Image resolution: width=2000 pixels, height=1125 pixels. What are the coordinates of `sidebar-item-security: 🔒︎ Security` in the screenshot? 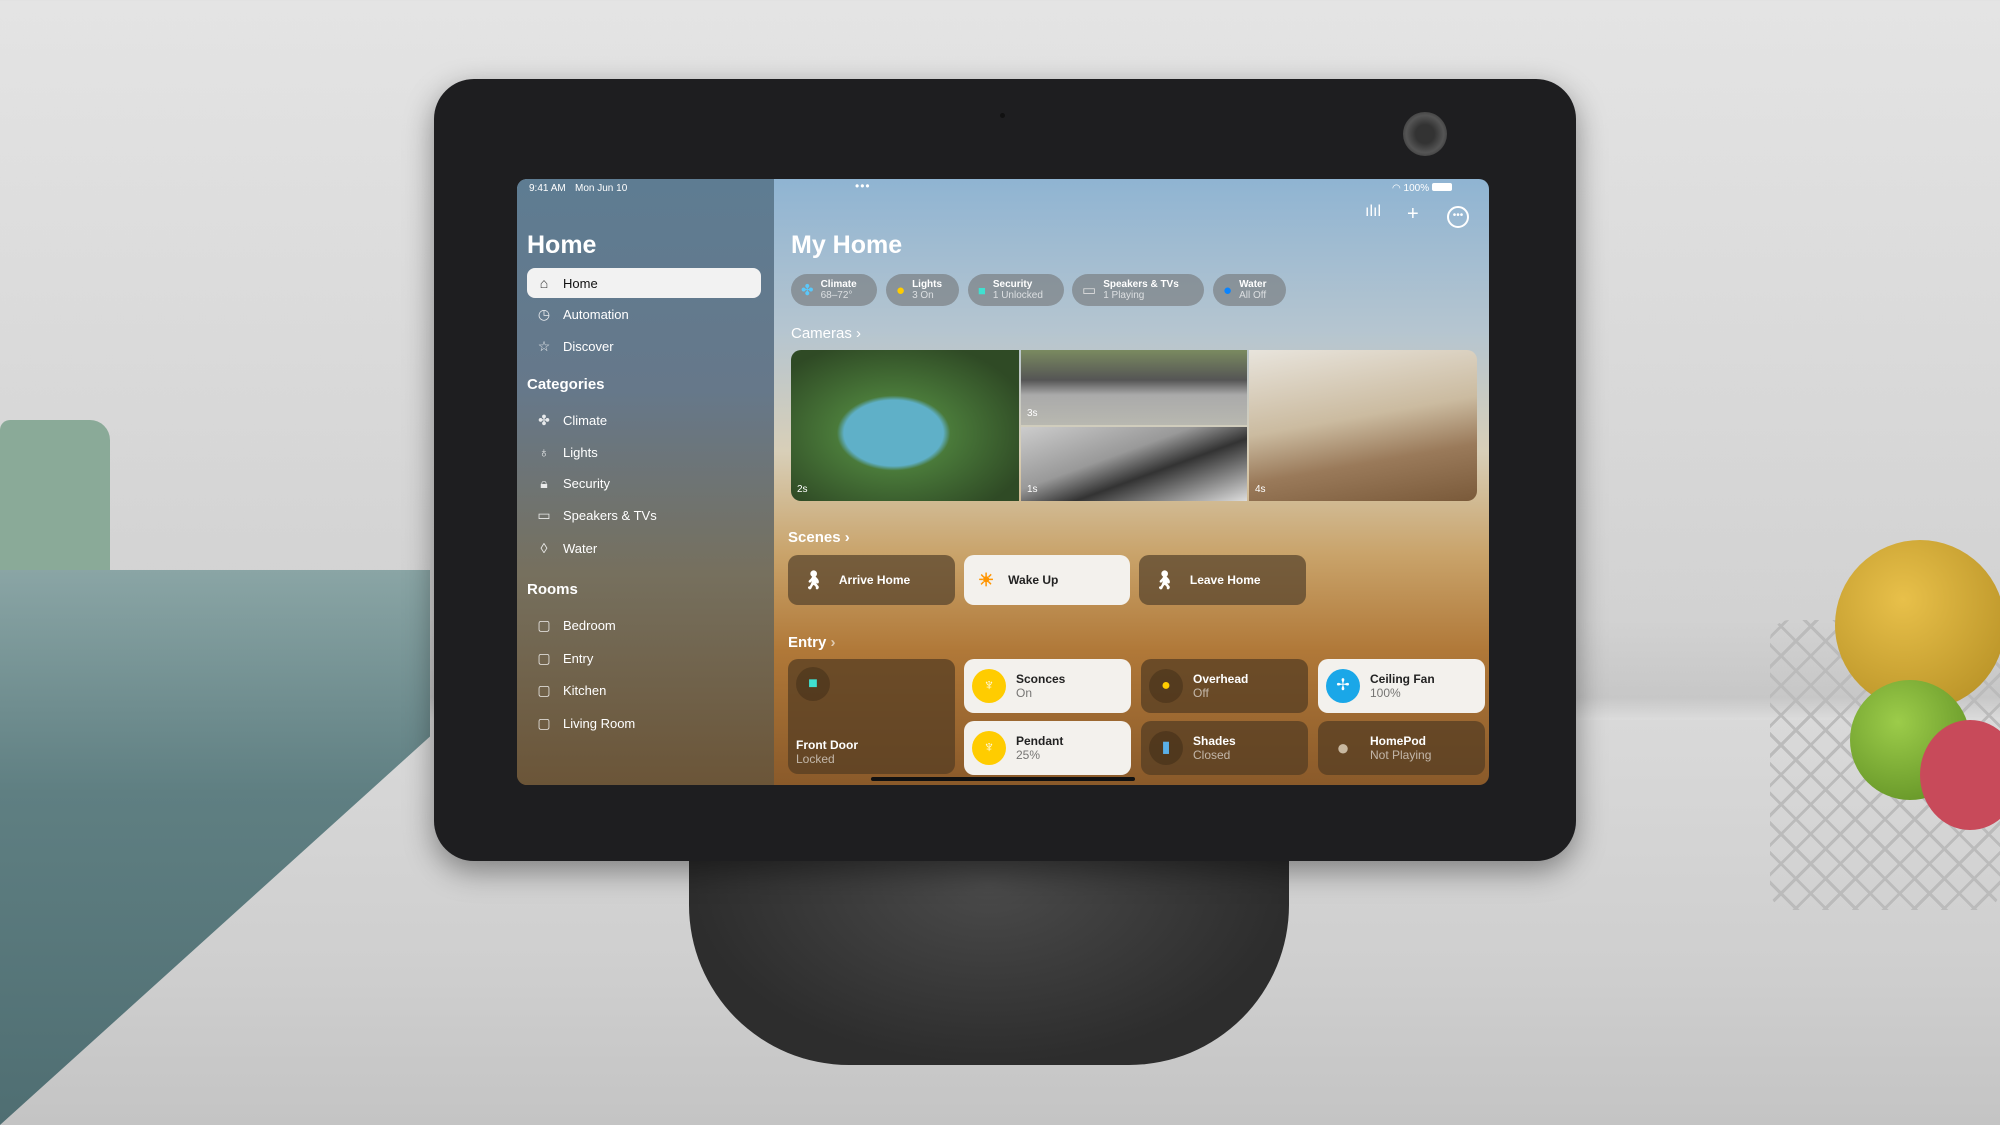 It's located at (644, 483).